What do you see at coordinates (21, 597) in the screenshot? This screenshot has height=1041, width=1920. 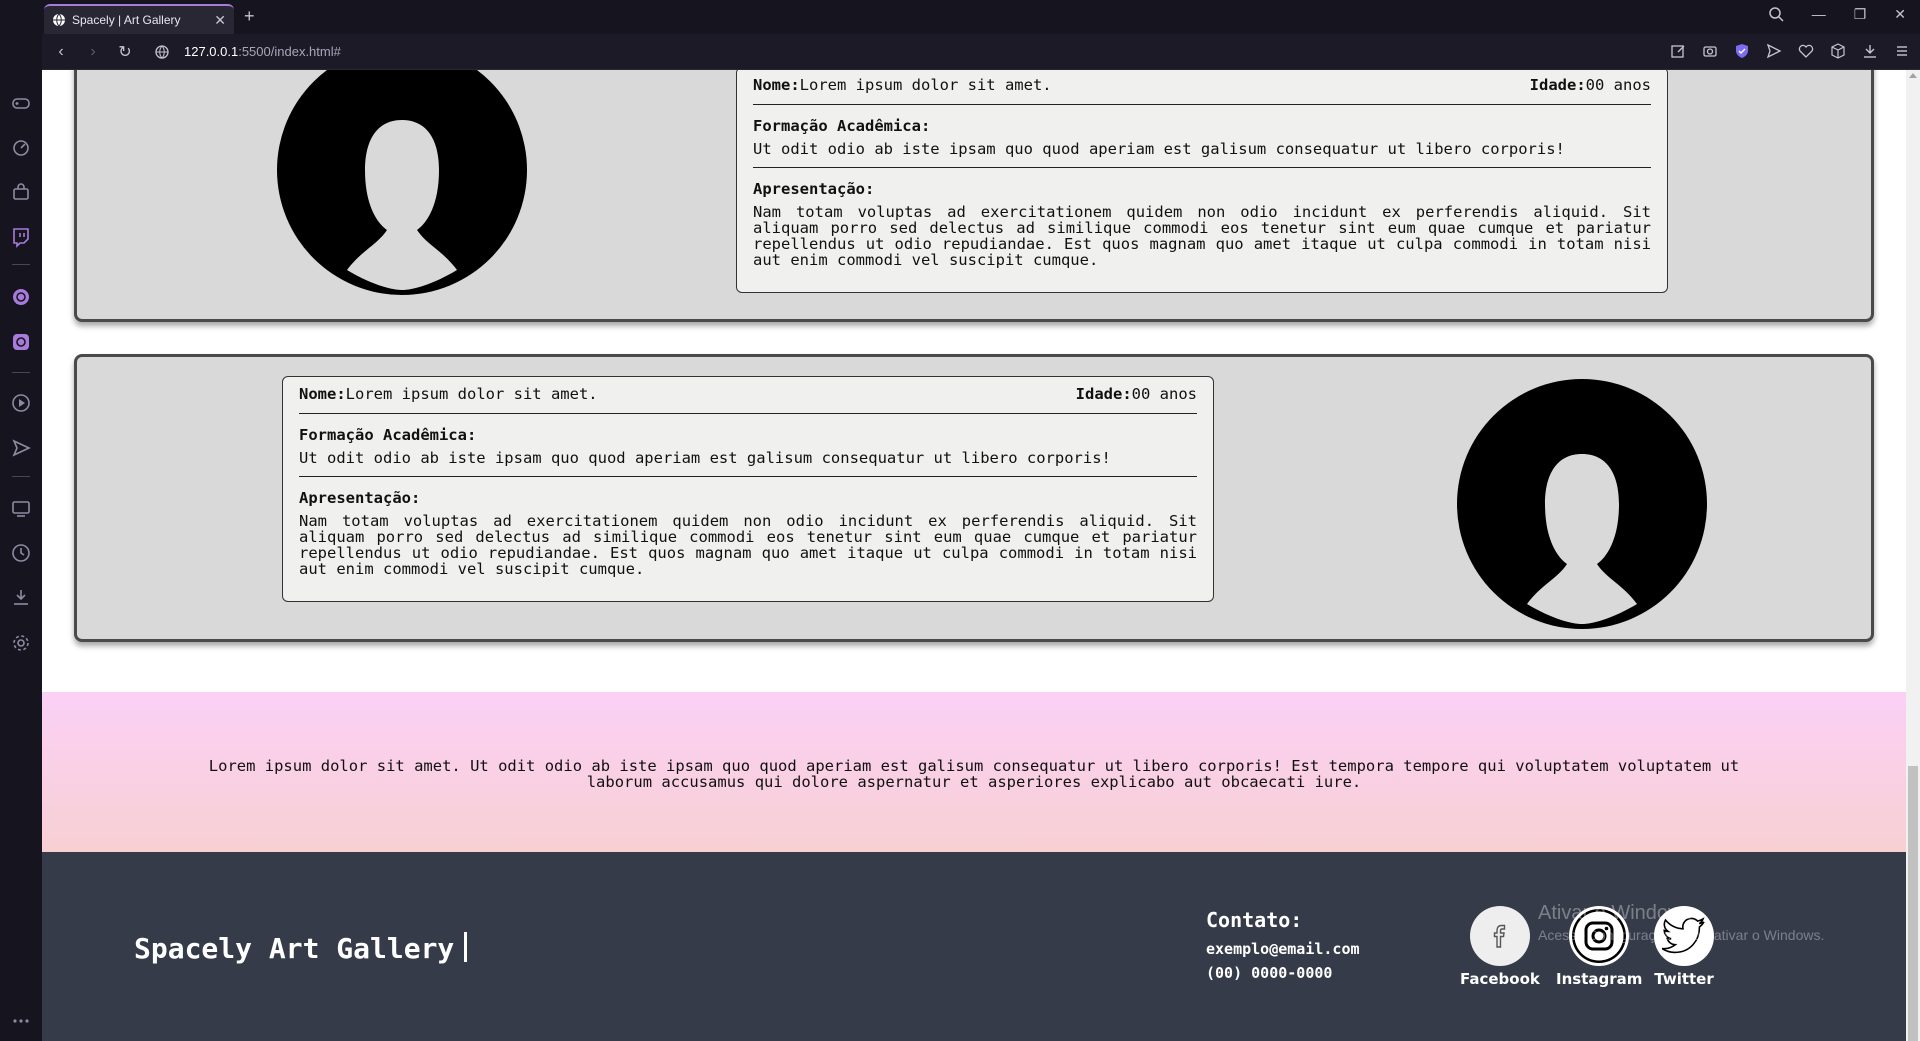 I see `downloads-icon` at bounding box center [21, 597].